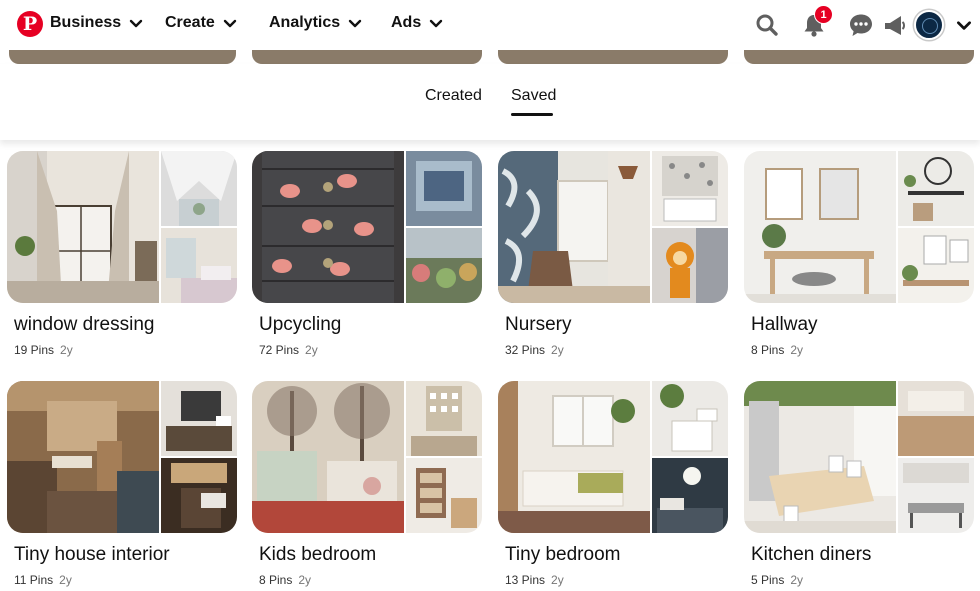 The height and width of the screenshot is (591, 980). I want to click on board-meta: 5 Pins 2y, so click(777, 580).